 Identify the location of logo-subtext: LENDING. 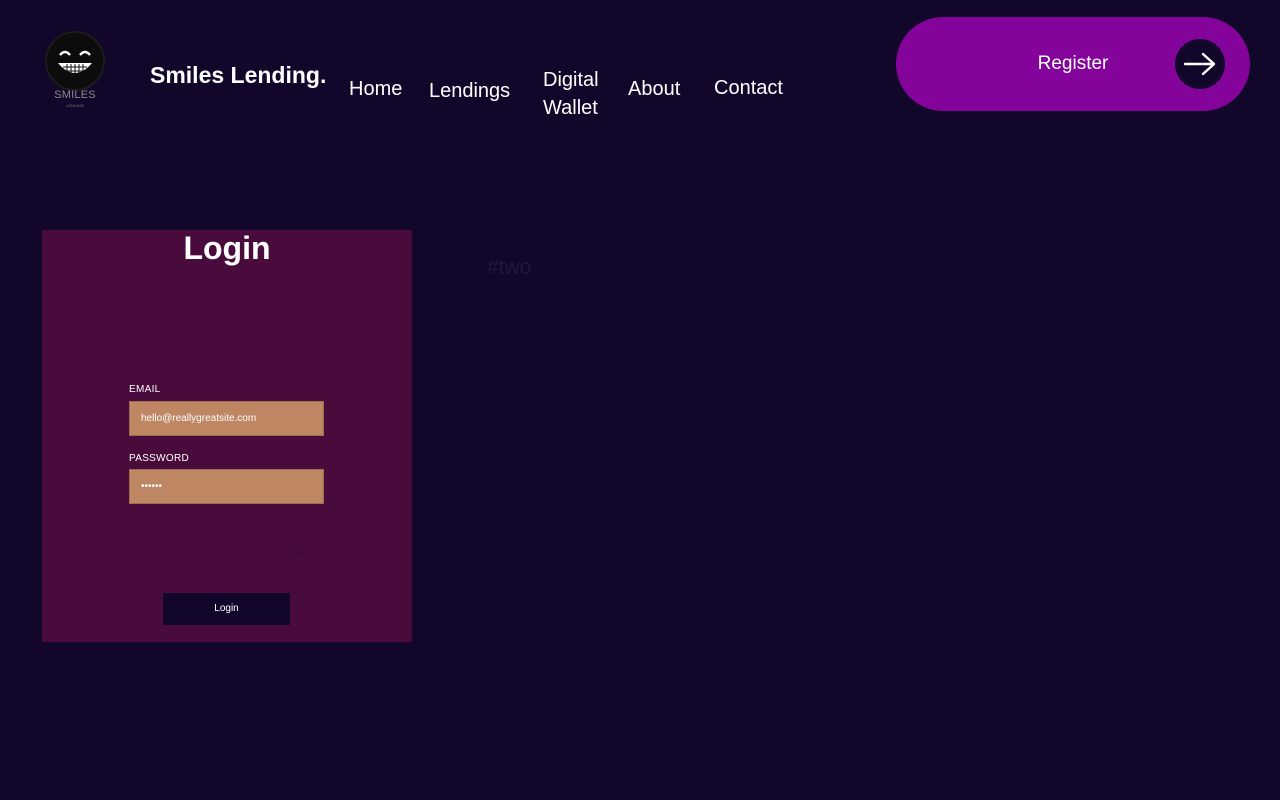
(75, 105).